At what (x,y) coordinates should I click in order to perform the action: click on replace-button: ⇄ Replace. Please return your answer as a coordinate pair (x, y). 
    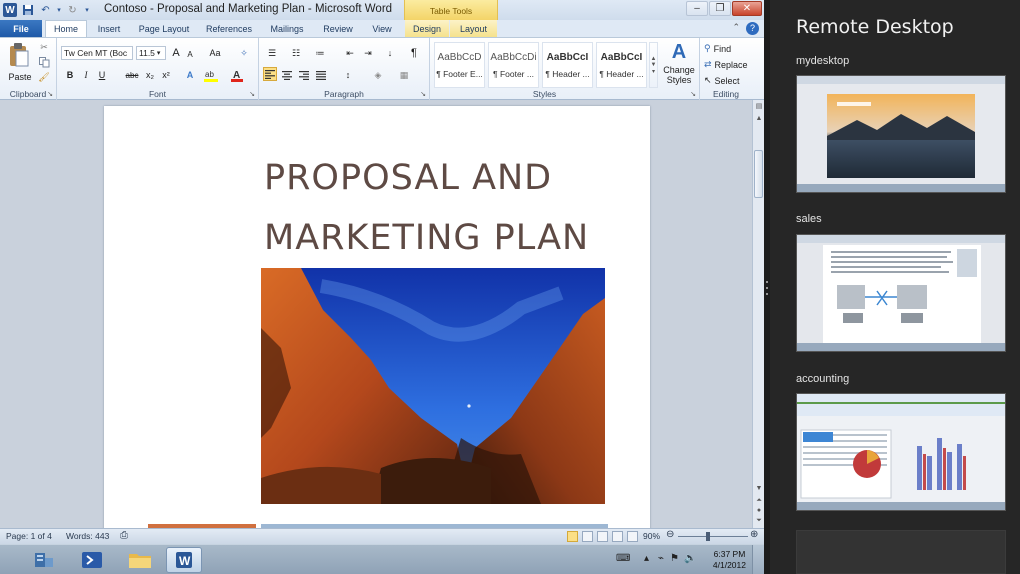
    Looking at the image, I should click on (728, 64).